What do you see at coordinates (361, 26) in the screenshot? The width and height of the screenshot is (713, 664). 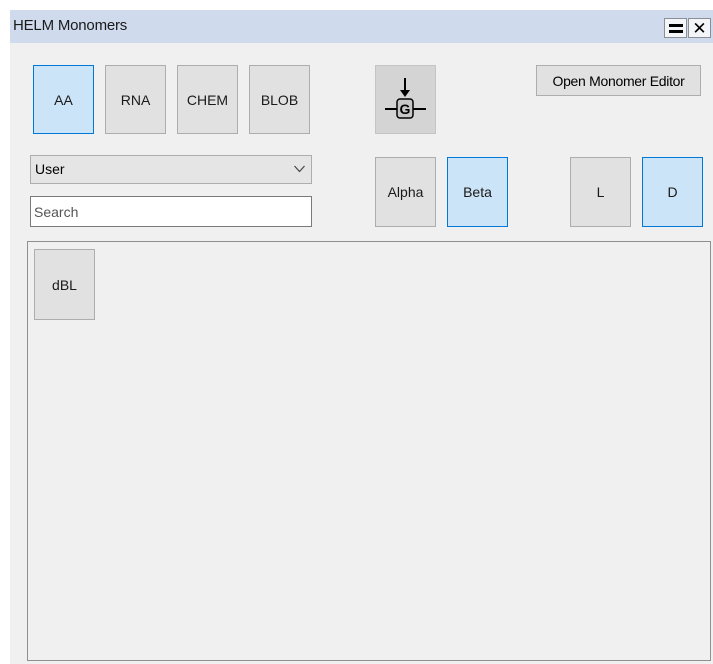 I see `window-titlebar: HELM Monomers ✕` at bounding box center [361, 26].